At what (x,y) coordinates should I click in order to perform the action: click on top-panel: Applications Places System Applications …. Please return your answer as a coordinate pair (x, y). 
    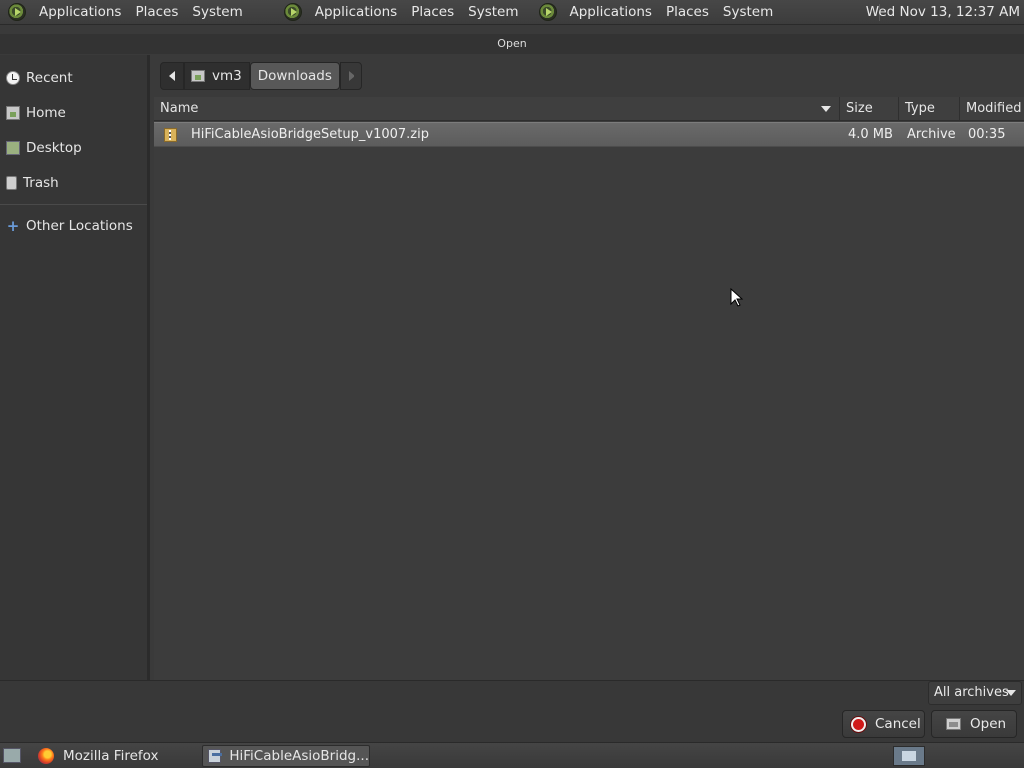
    Looking at the image, I should click on (512, 12).